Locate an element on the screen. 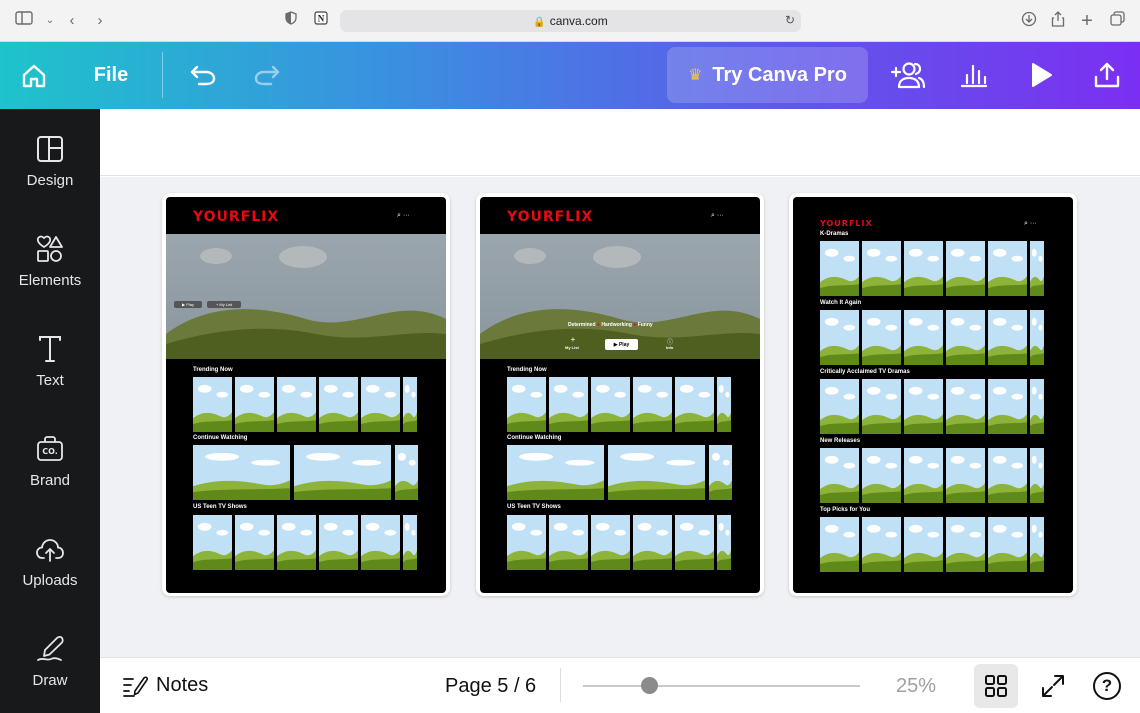 Image resolution: width=1140 pixels, height=713 pixels. row-label: Trending Now is located at coordinates (213, 370).